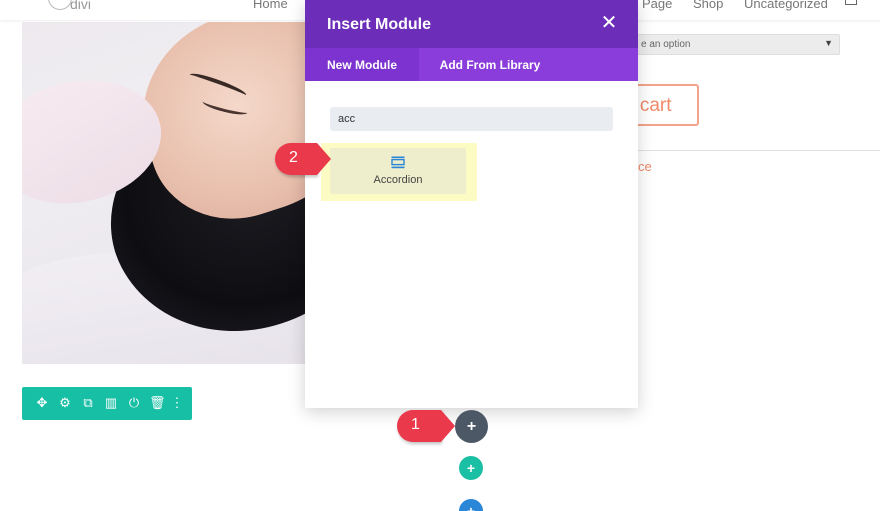  I want to click on product-link: ce, so click(645, 166).